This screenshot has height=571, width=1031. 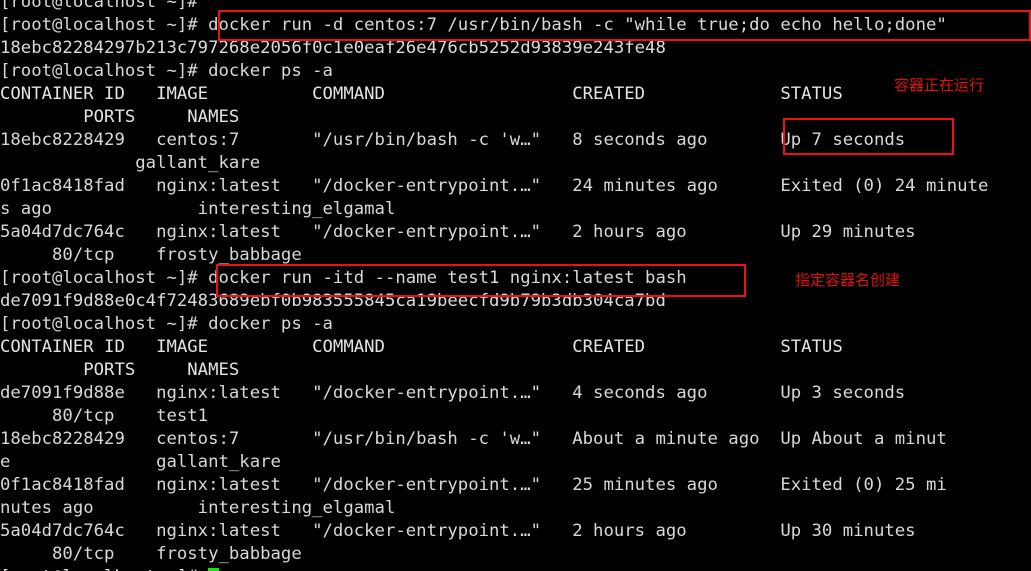 What do you see at coordinates (104, 569) in the screenshot?
I see `prompt-text: [root@localhost ~]#` at bounding box center [104, 569].